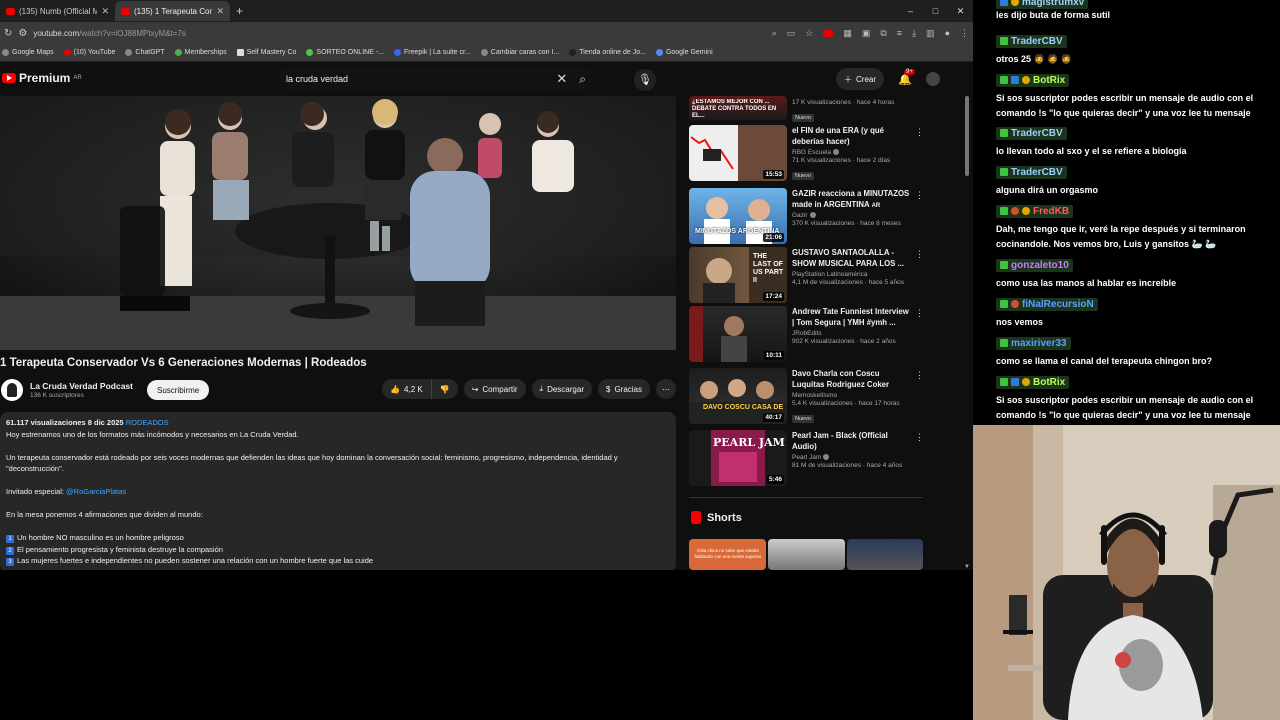 This screenshot has height=720, width=1280. I want to click on site-info-icon: ⚙, so click(22, 33).